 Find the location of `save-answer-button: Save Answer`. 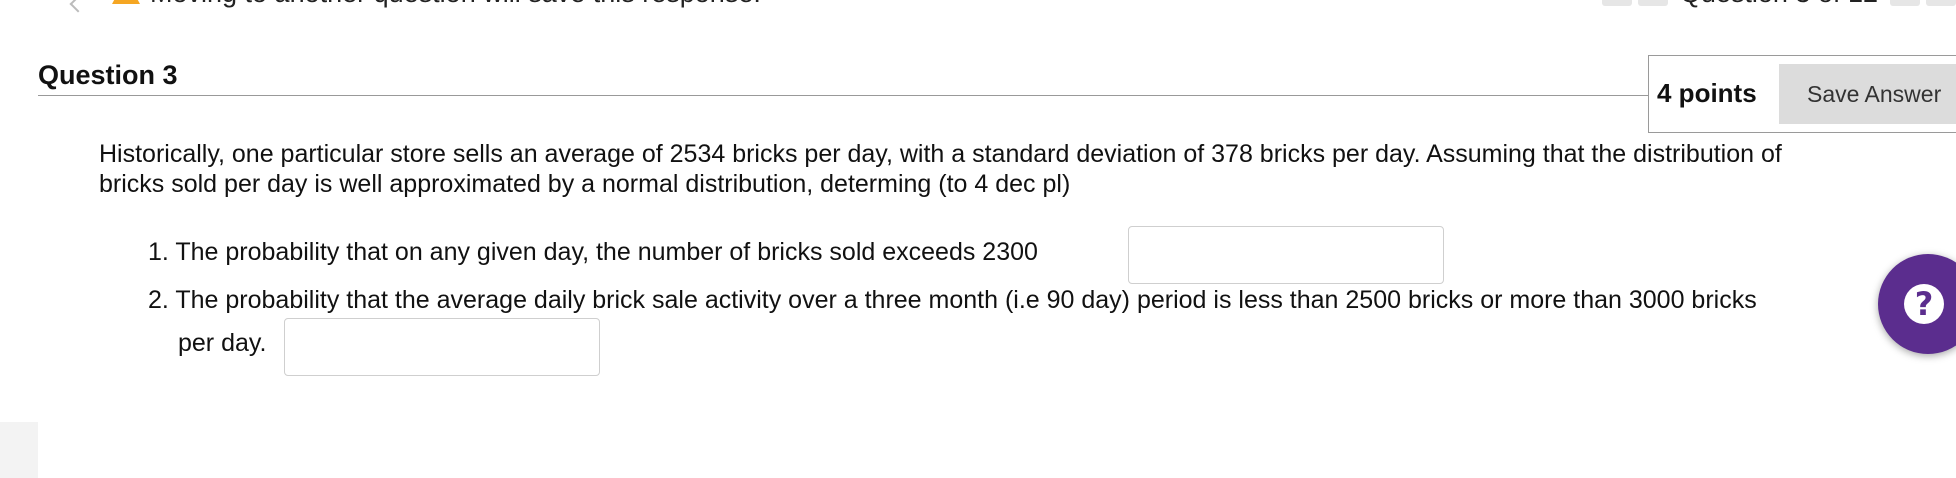

save-answer-button: Save Answer is located at coordinates (1867, 94).